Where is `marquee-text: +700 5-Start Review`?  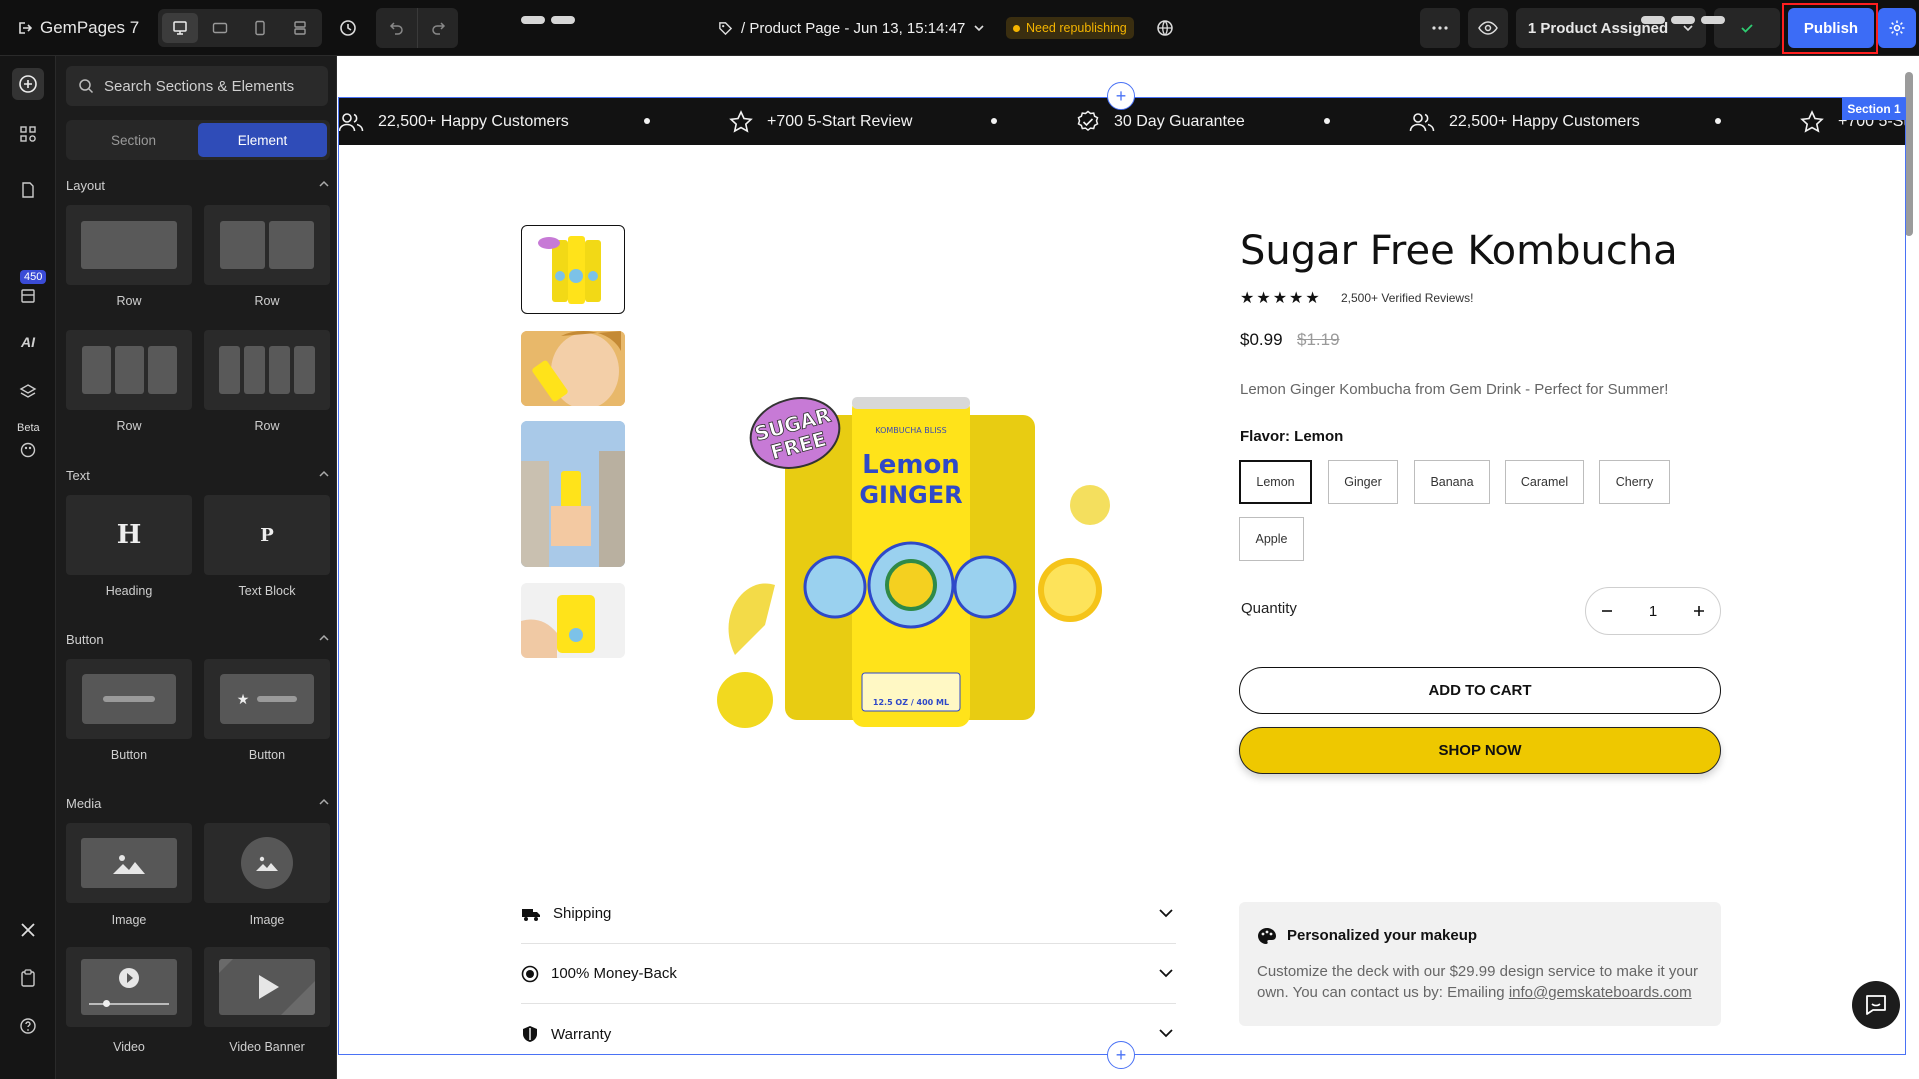
marquee-text: +700 5-Start Review is located at coordinates (840, 121).